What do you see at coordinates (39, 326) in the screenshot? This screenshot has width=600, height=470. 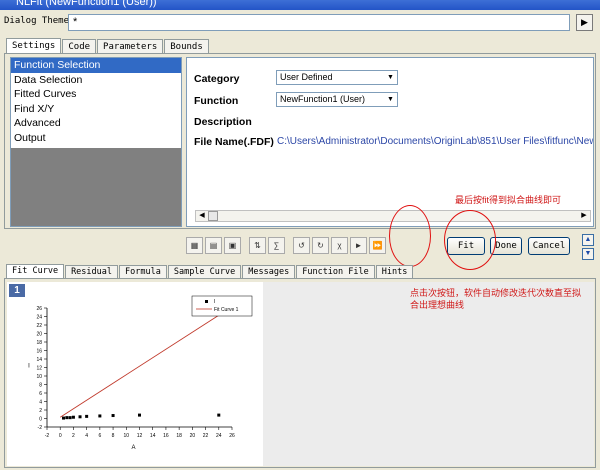 I see `y-tick-label: 22` at bounding box center [39, 326].